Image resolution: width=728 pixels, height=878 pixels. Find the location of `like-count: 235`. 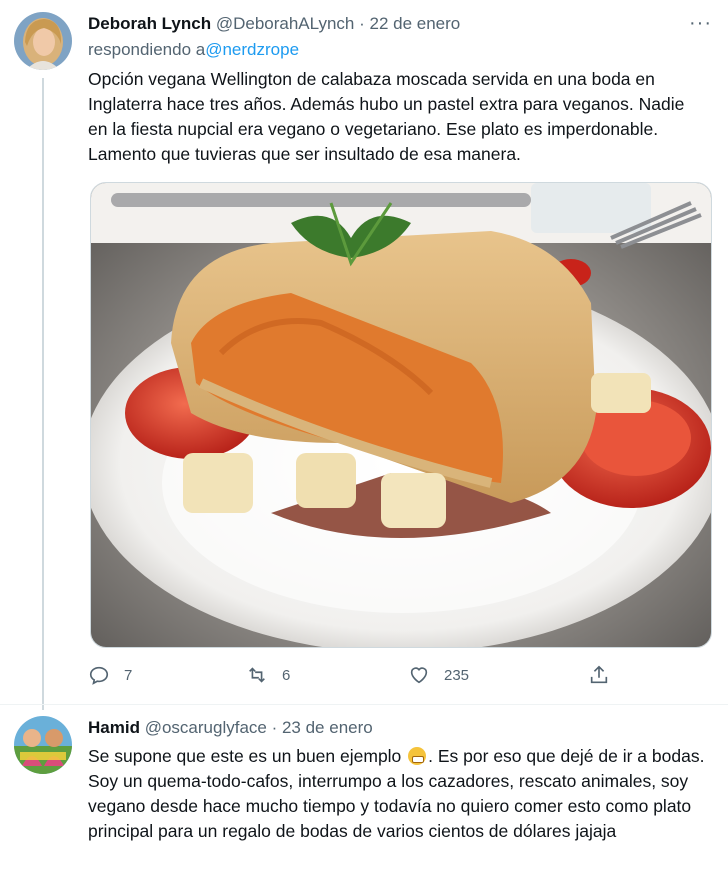

like-count: 235 is located at coordinates (457, 675).